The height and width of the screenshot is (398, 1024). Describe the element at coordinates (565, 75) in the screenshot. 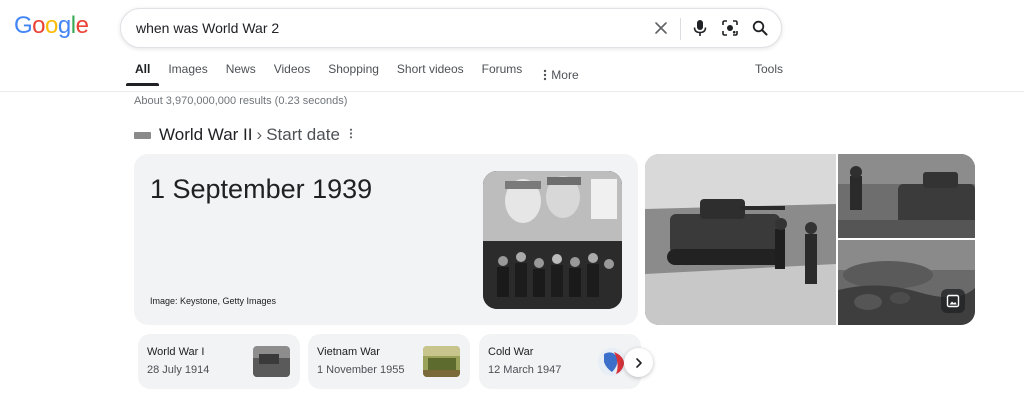

I see `tab-more-label: More` at that location.